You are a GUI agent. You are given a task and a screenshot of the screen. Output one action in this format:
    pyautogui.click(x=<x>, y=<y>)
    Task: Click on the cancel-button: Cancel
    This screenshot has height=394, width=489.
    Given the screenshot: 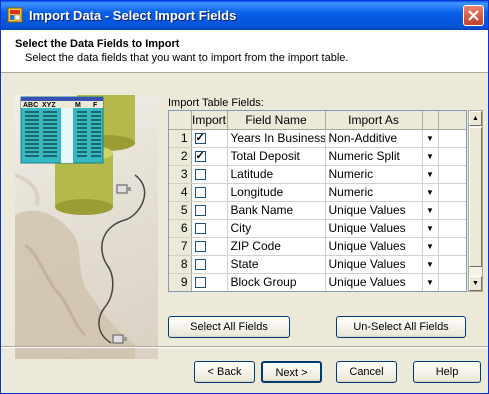 What is the action you would take?
    pyautogui.click(x=366, y=372)
    